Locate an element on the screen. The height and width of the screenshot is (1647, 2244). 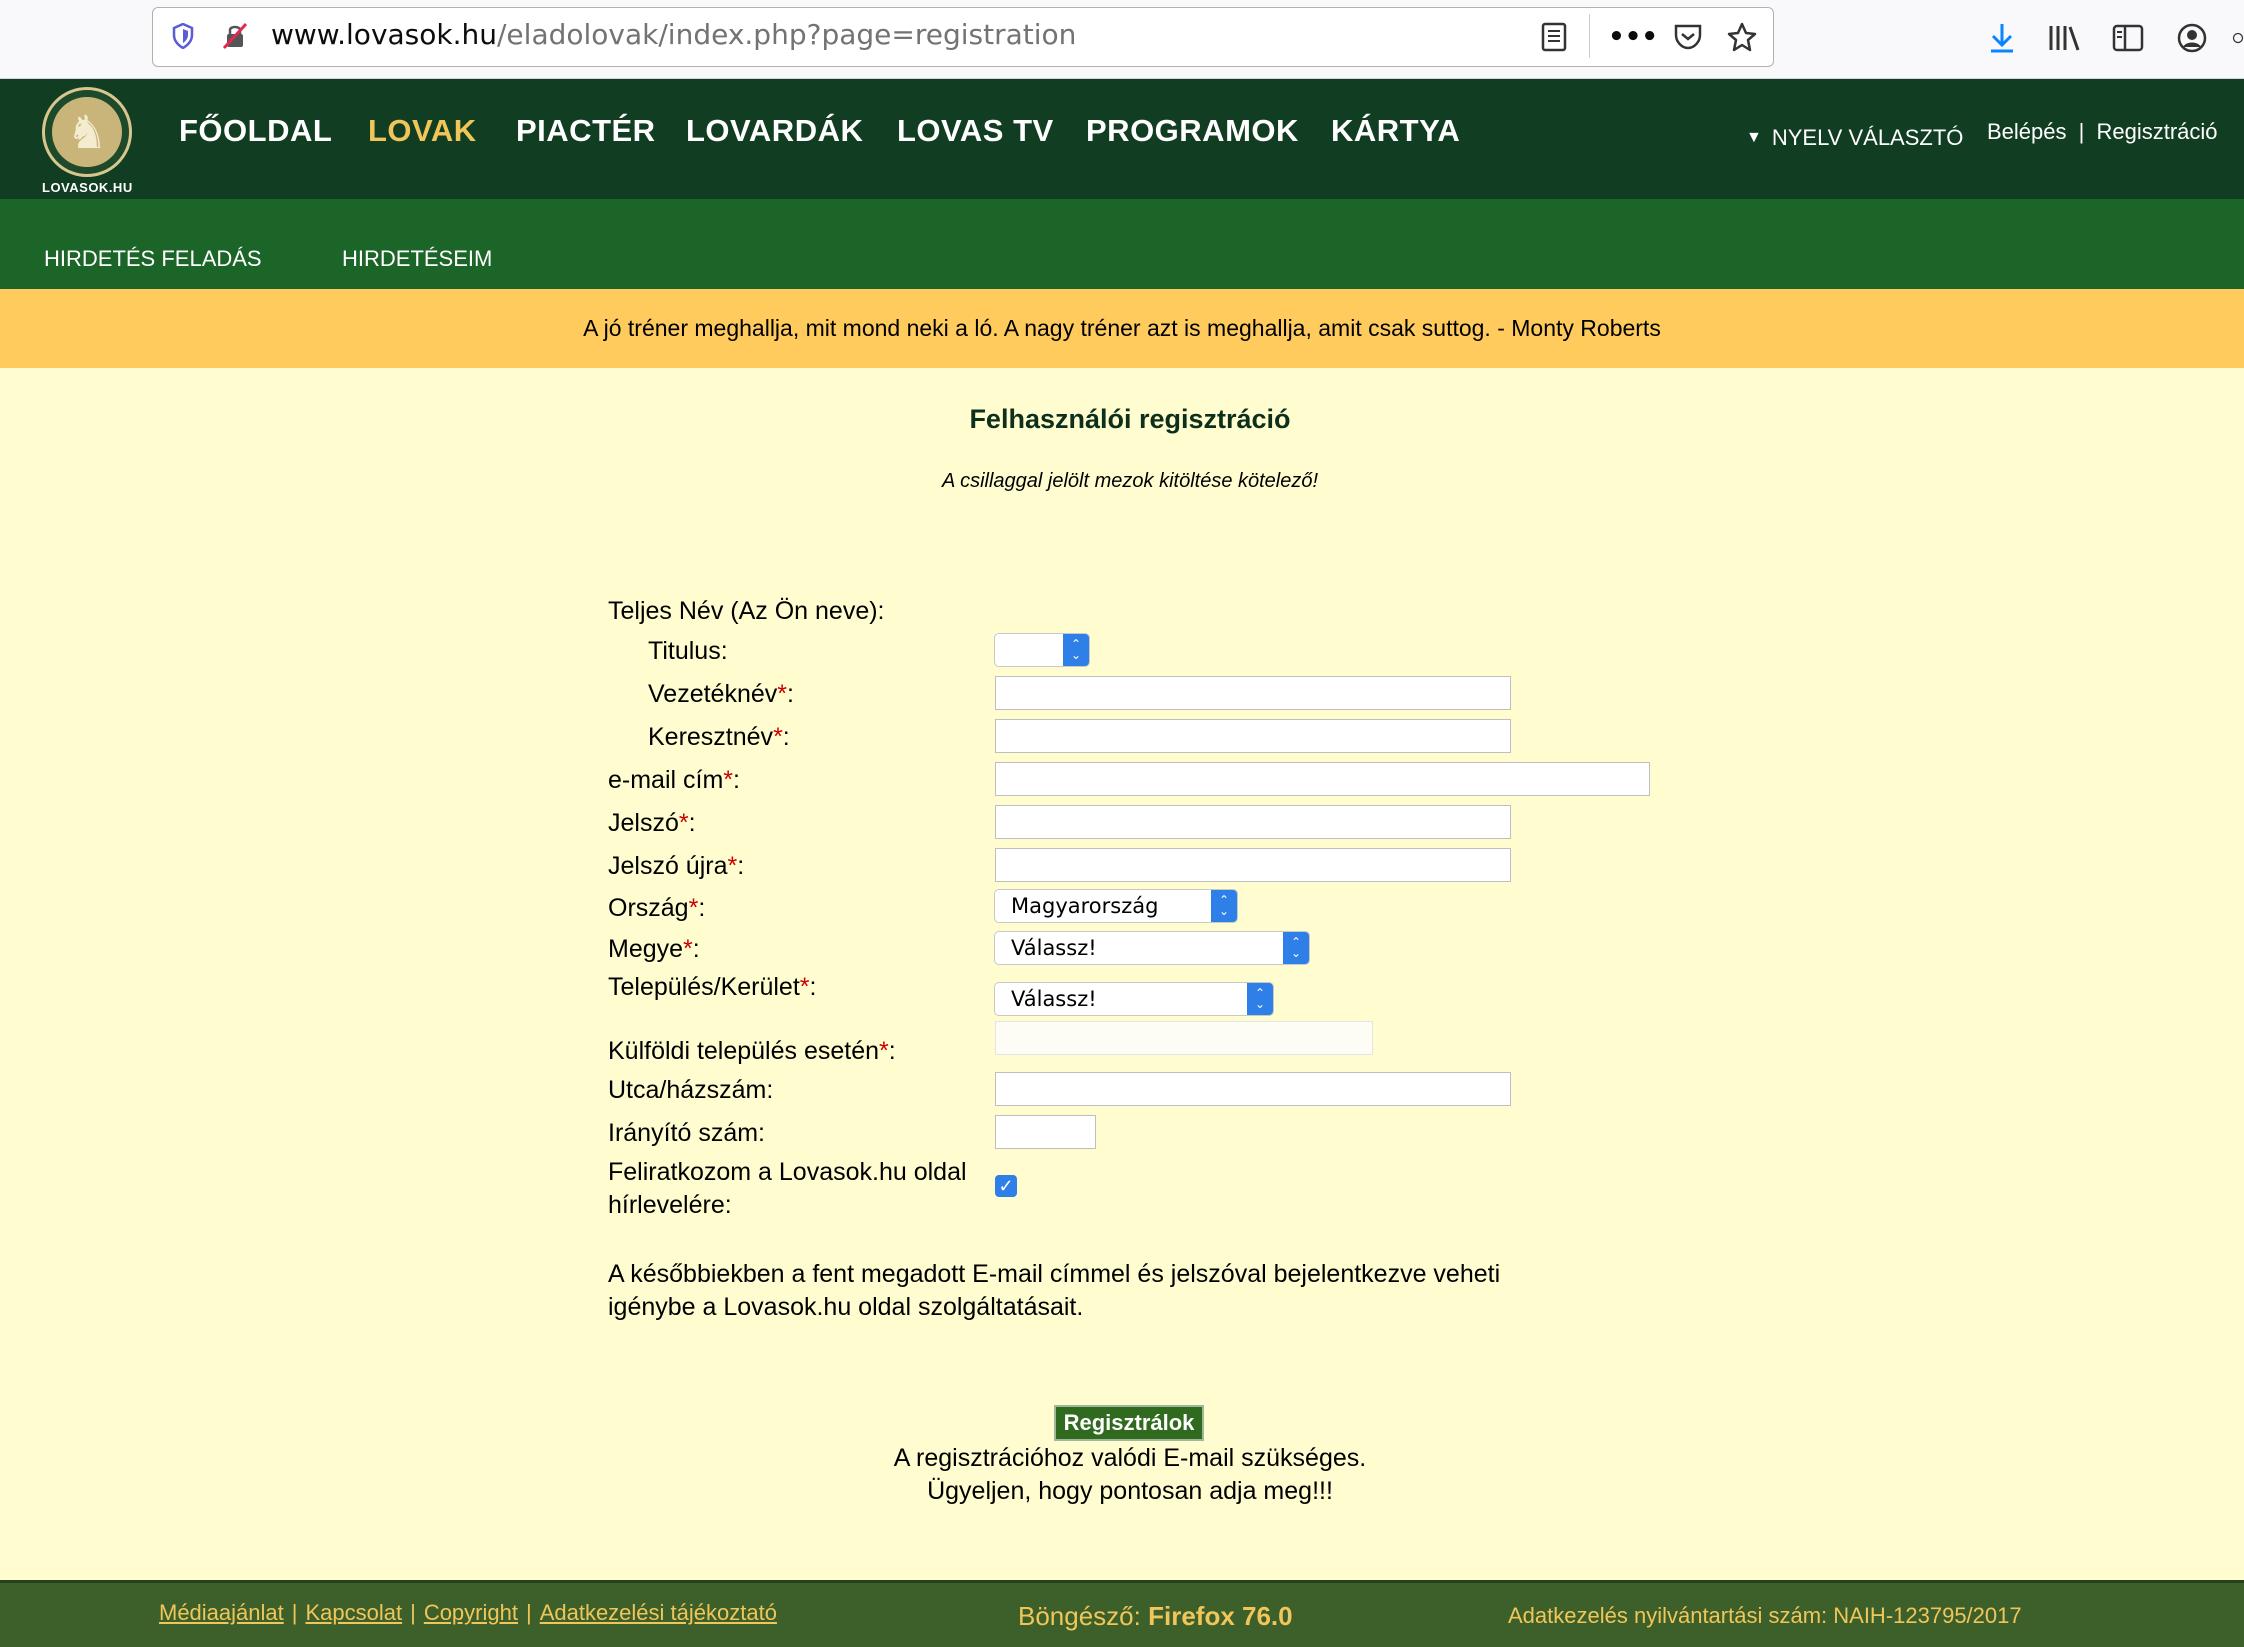
password-again-input is located at coordinates (1253, 865).